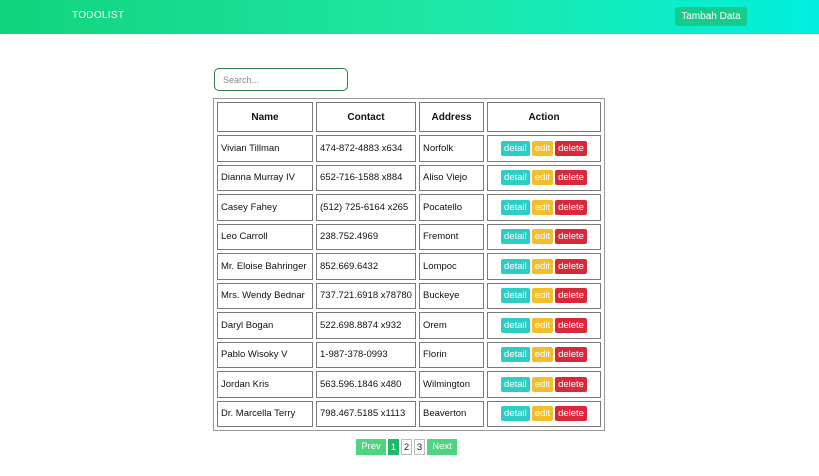  I want to click on header-address: Address, so click(451, 117).